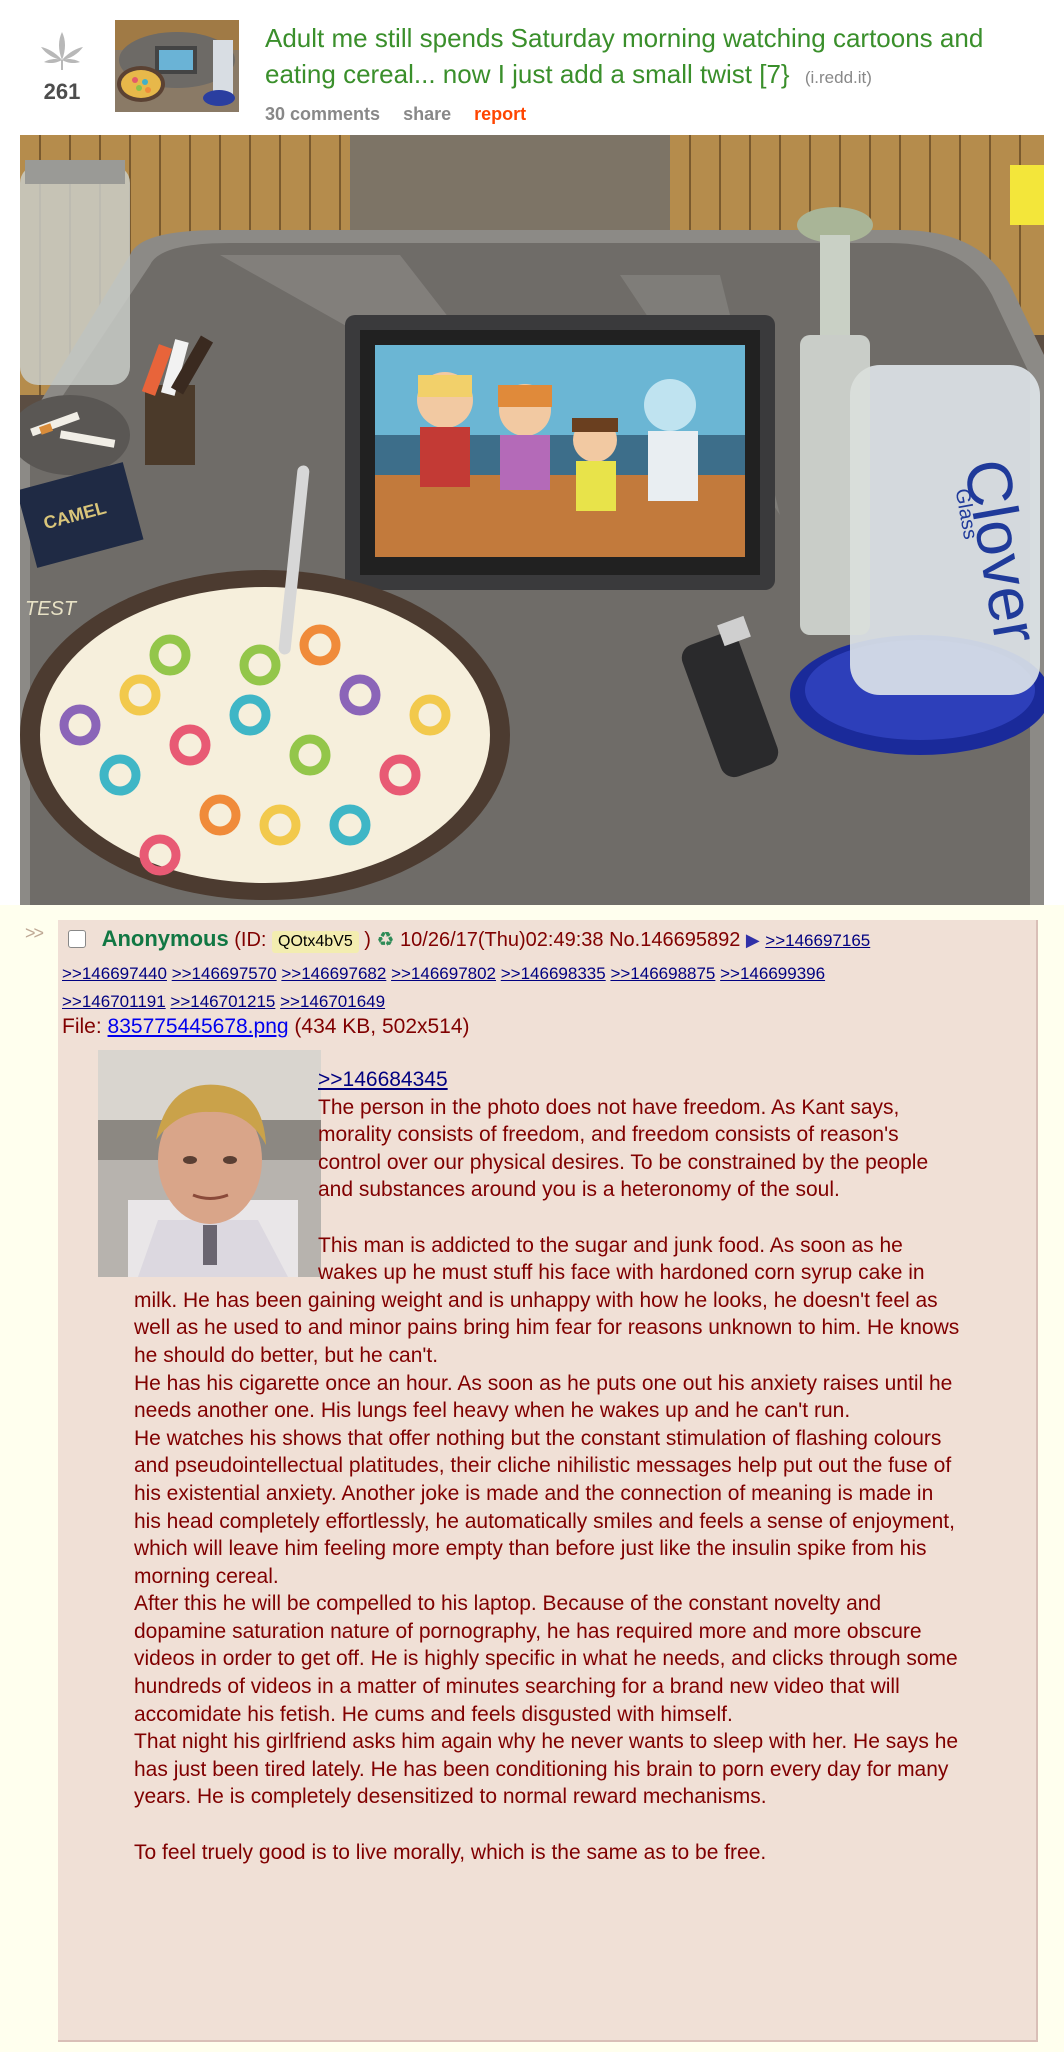 This screenshot has height=2052, width=1064. What do you see at coordinates (443, 973) in the screenshot?
I see `backlink: >>146697802` at bounding box center [443, 973].